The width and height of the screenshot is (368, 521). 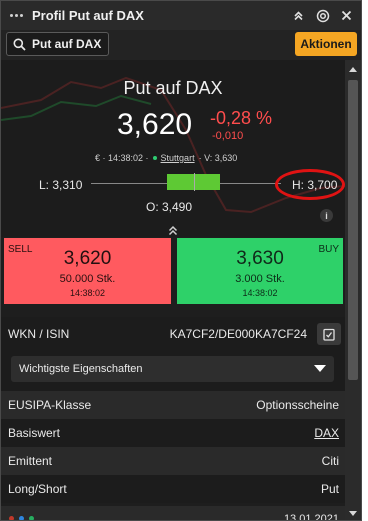 I want to click on properties-dropdown: Wichtigste Eigenschaften, so click(x=172, y=369).